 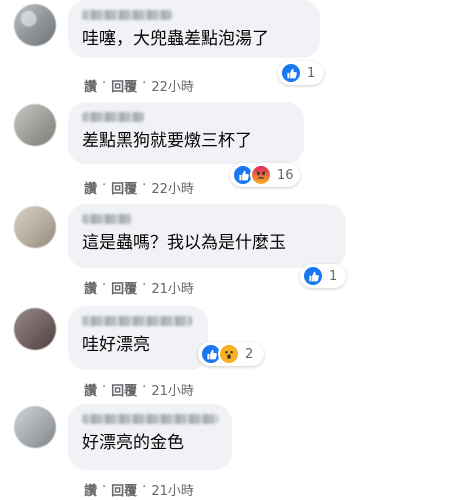 I want to click on comment-bubble: 這是蟲嗎？我以為是什麼玉, so click(x=207, y=236).